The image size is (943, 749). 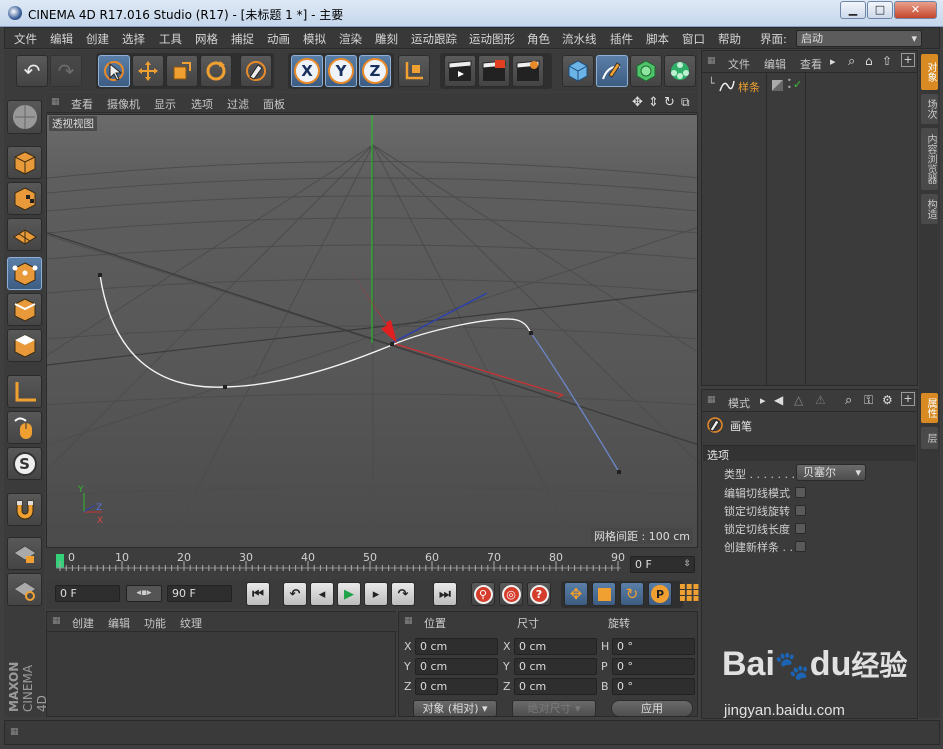 What do you see at coordinates (372, 564) in the screenshot?
I see `timeline-ruler: 0 10 20 30 40 50 60 70 80 90 0 F ⇳` at bounding box center [372, 564].